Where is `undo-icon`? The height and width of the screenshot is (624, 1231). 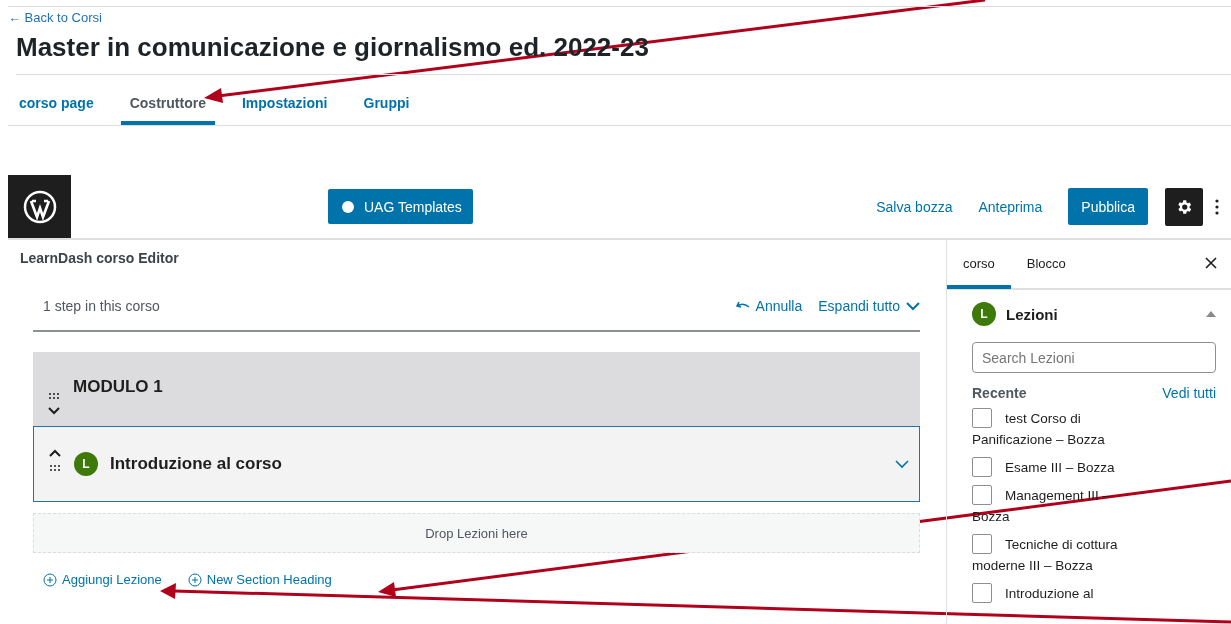
undo-icon is located at coordinates (742, 306).